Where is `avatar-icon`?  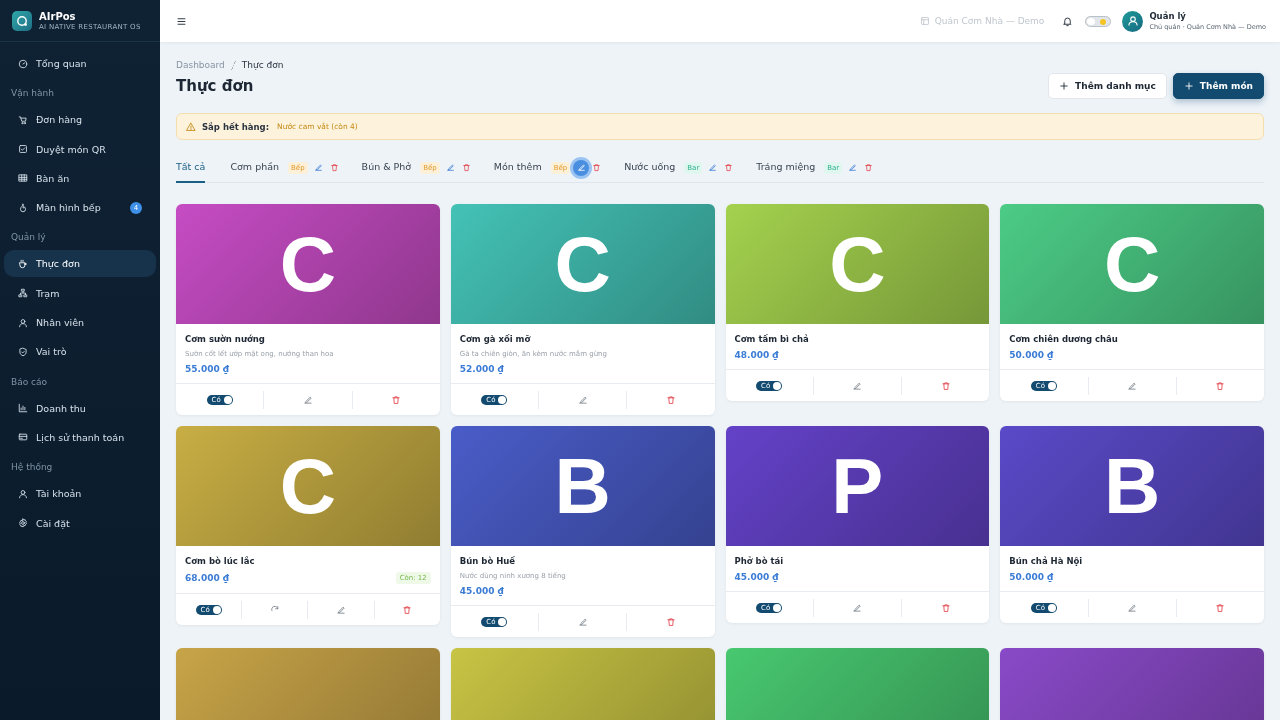
avatar-icon is located at coordinates (1133, 21).